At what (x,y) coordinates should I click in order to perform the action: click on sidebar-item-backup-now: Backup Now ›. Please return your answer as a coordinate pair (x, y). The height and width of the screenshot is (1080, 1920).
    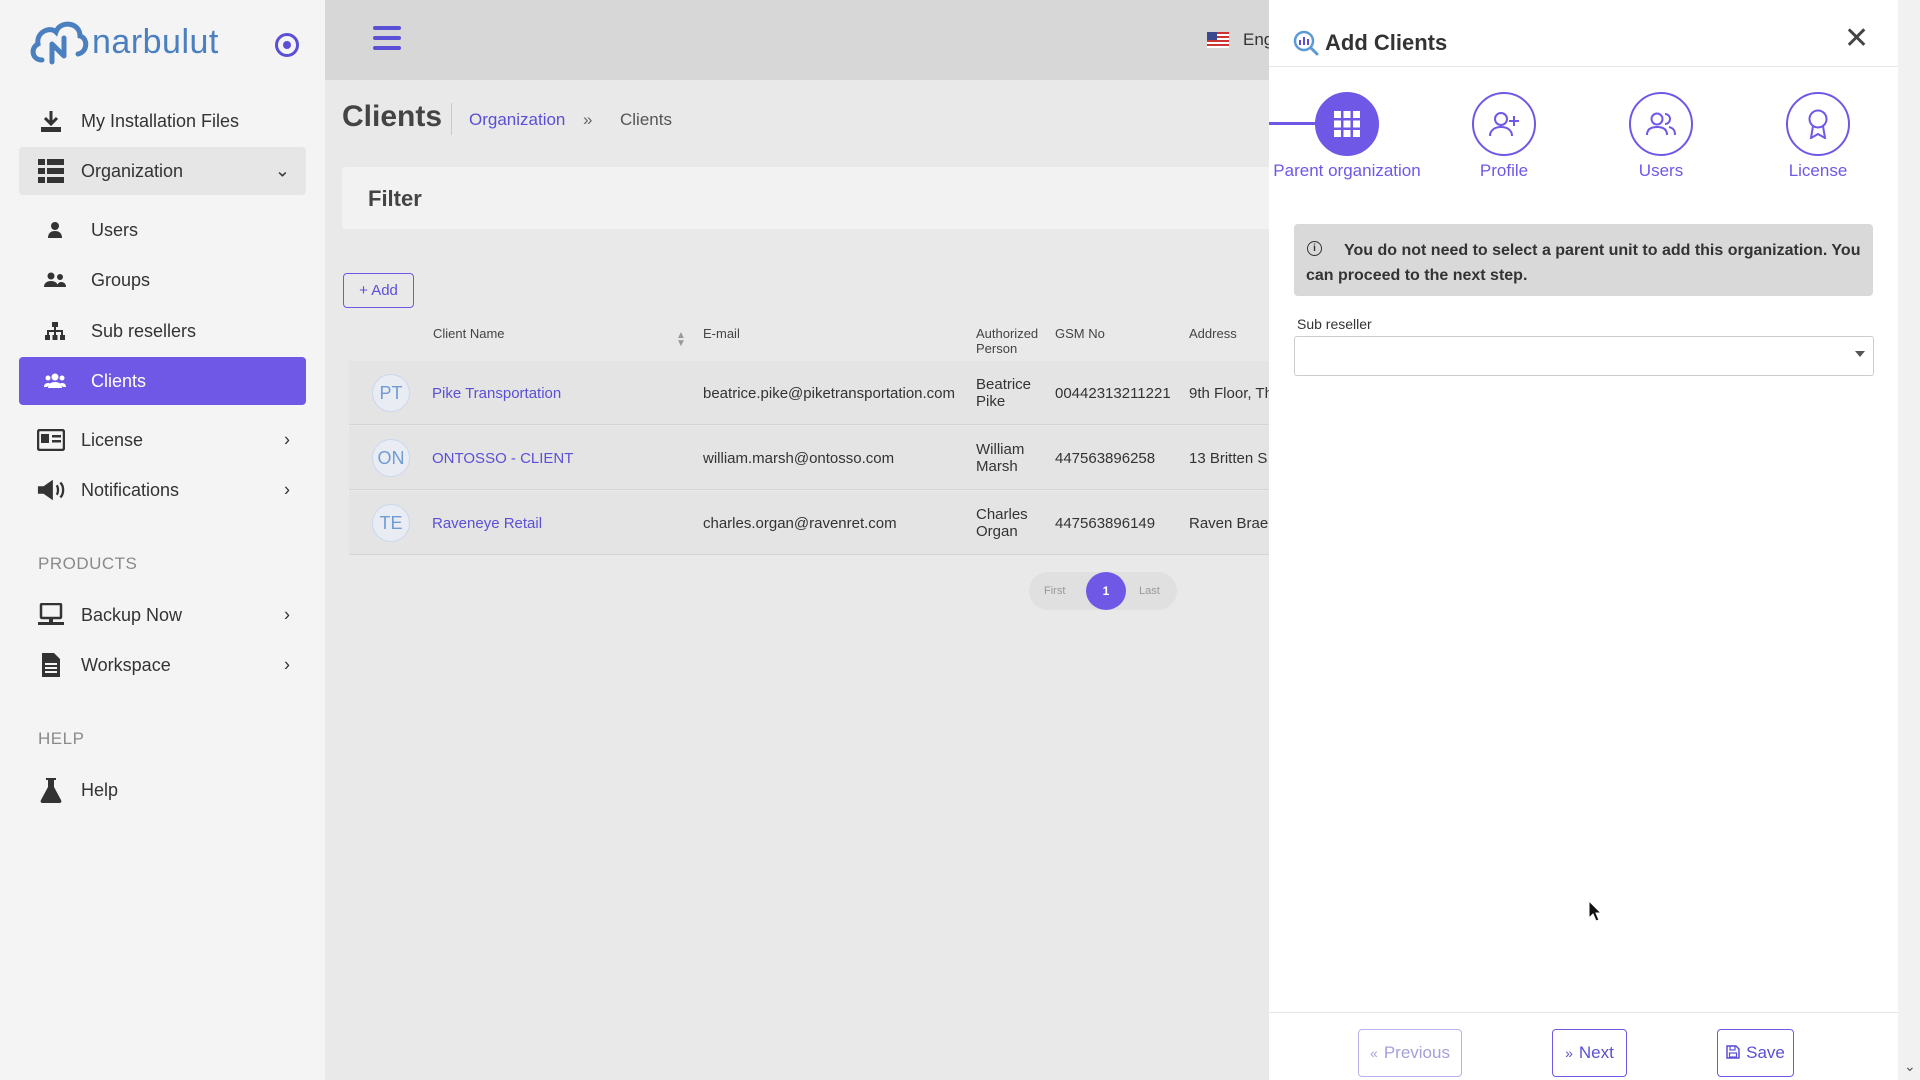
    Looking at the image, I should click on (162, 615).